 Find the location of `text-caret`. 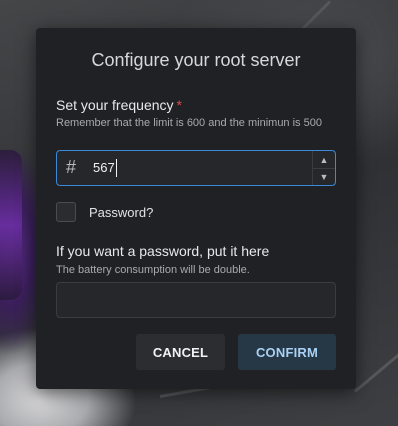

text-caret is located at coordinates (116, 168).